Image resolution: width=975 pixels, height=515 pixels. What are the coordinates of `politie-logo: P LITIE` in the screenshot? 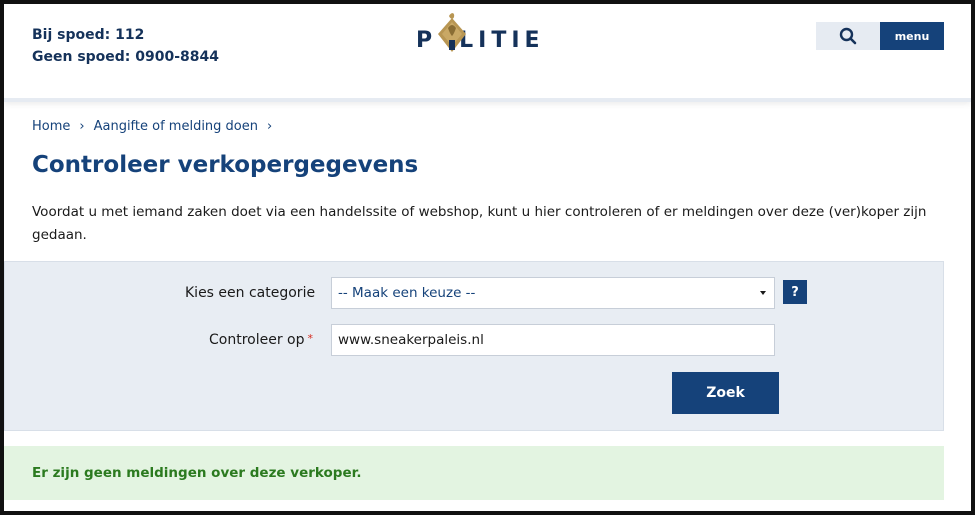 It's located at (486, 37).